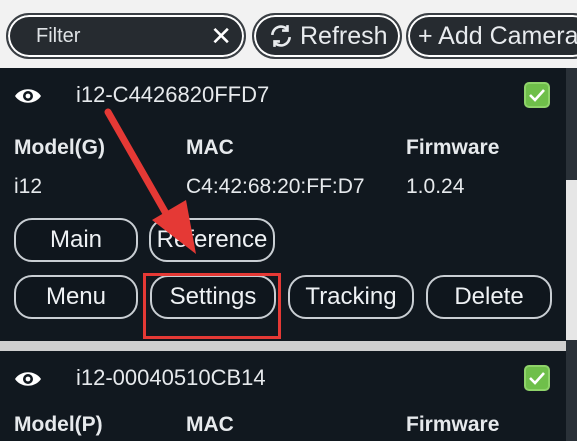 The width and height of the screenshot is (577, 441). What do you see at coordinates (571, 260) in the screenshot?
I see `scrollbar-thumb` at bounding box center [571, 260].